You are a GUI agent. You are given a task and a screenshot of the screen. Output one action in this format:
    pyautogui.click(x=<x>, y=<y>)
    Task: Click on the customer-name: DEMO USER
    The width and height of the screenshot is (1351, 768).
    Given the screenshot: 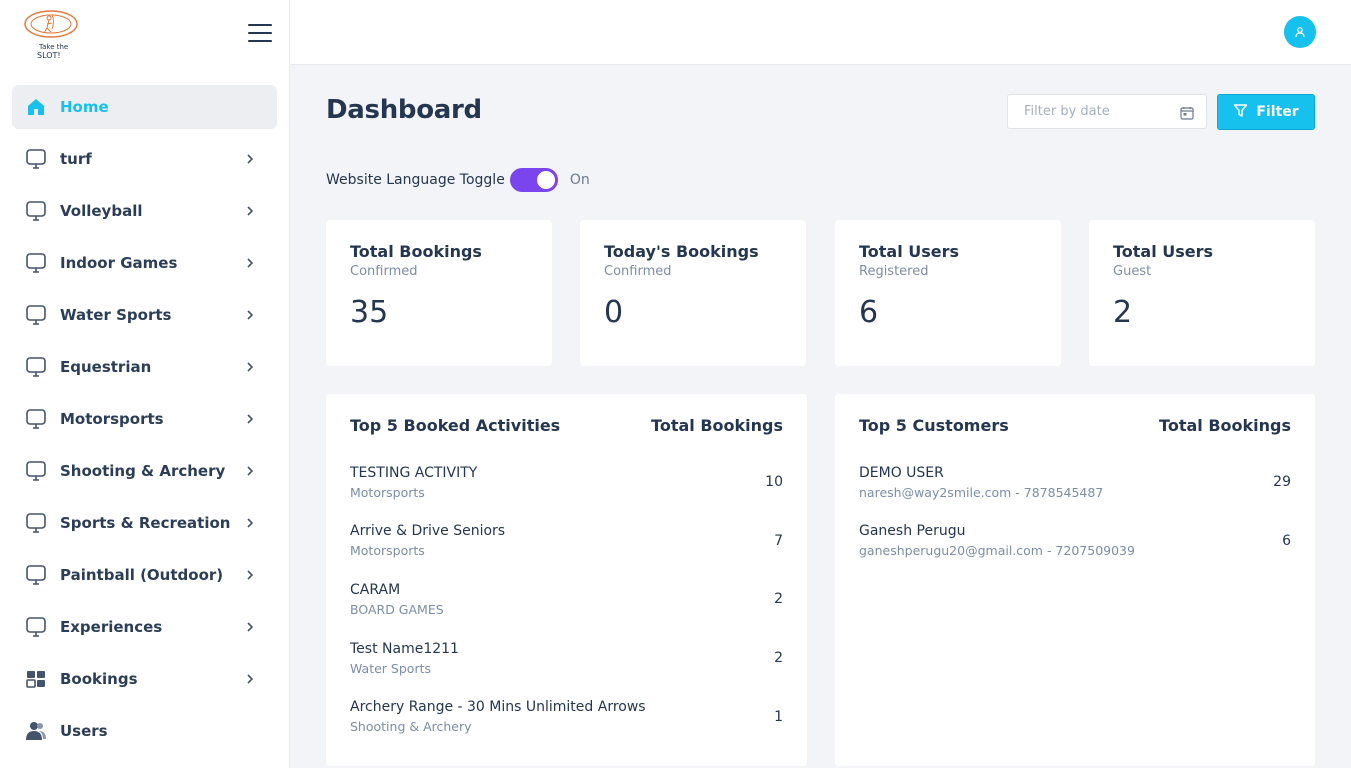 What is the action you would take?
    pyautogui.click(x=901, y=472)
    